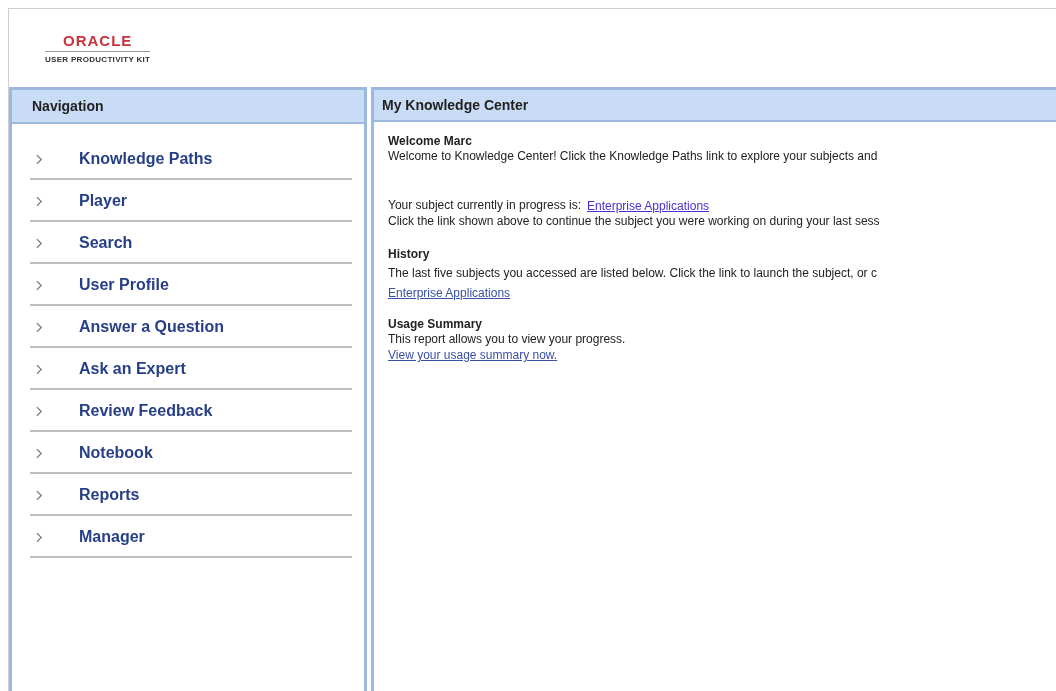  I want to click on nav-link: Search, so click(191, 243).